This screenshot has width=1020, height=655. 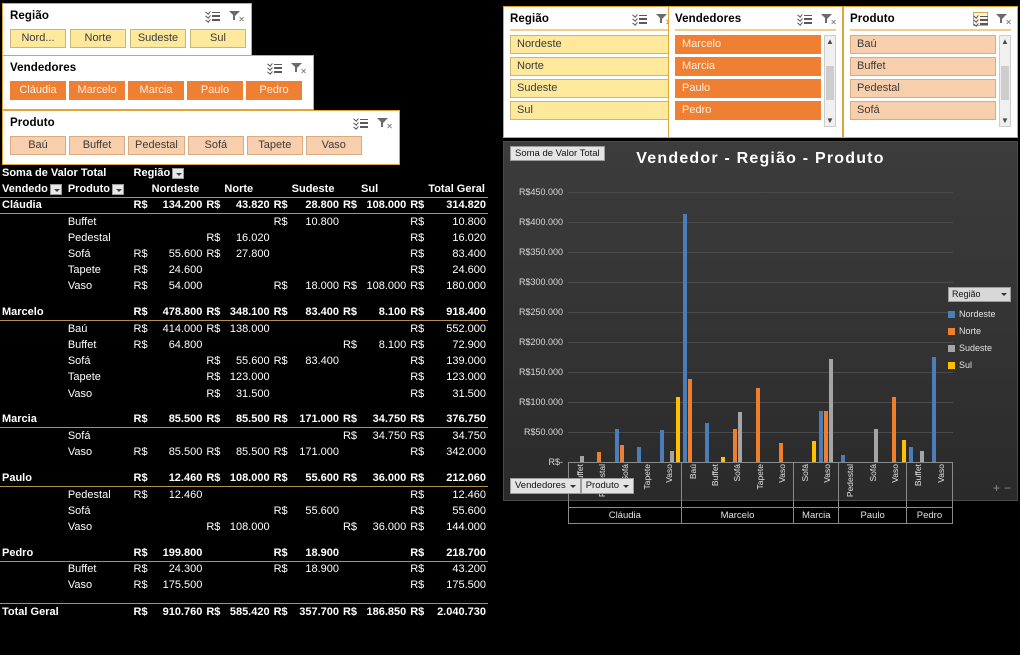 I want to click on table-row: Tapete R$ 24.600 R$ 24.600, so click(x=244, y=270).